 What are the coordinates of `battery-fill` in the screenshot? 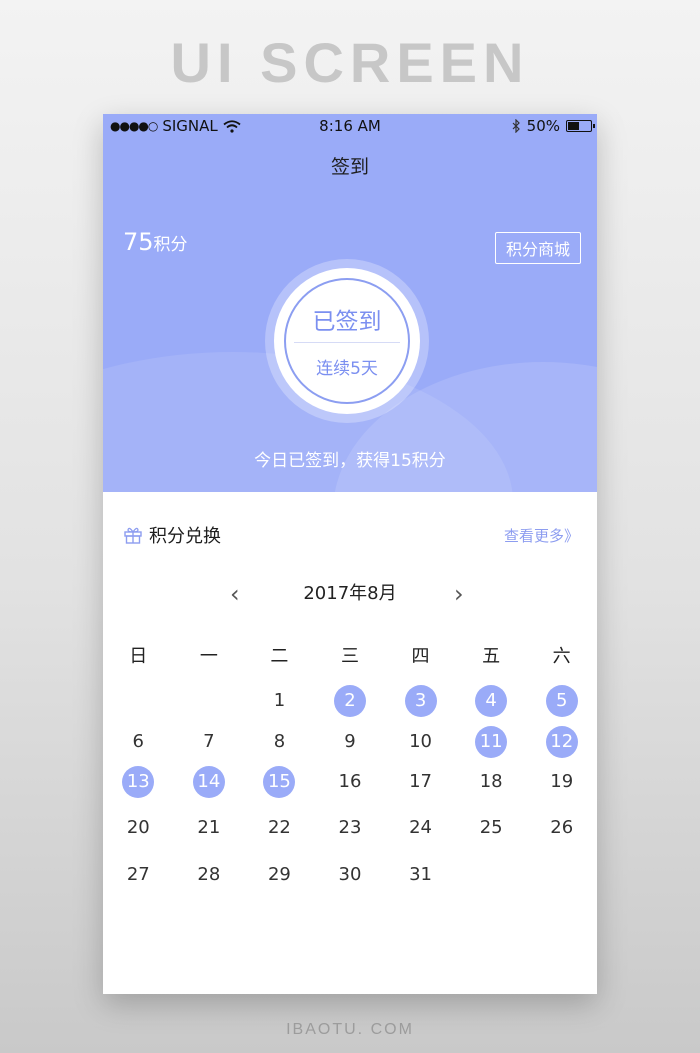 It's located at (573, 126).